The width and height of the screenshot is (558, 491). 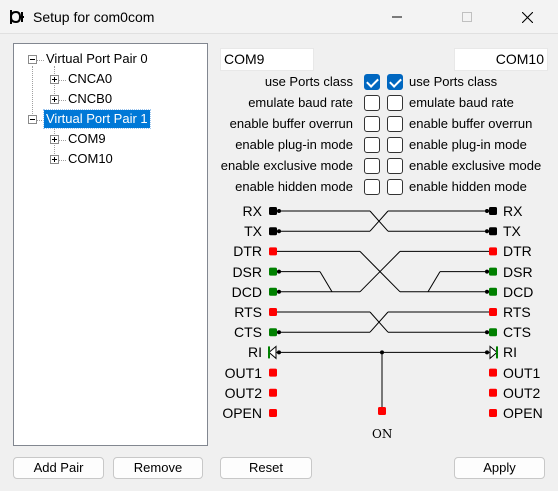 What do you see at coordinates (253, 231) in the screenshot?
I see `signal-label-left-tx: TX` at bounding box center [253, 231].